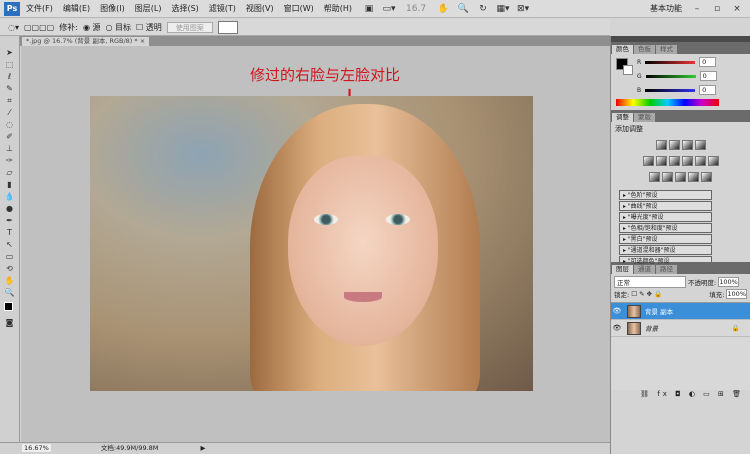  Describe the element at coordinates (338, 8) in the screenshot. I see `menu-help: 帮助(H)` at that location.